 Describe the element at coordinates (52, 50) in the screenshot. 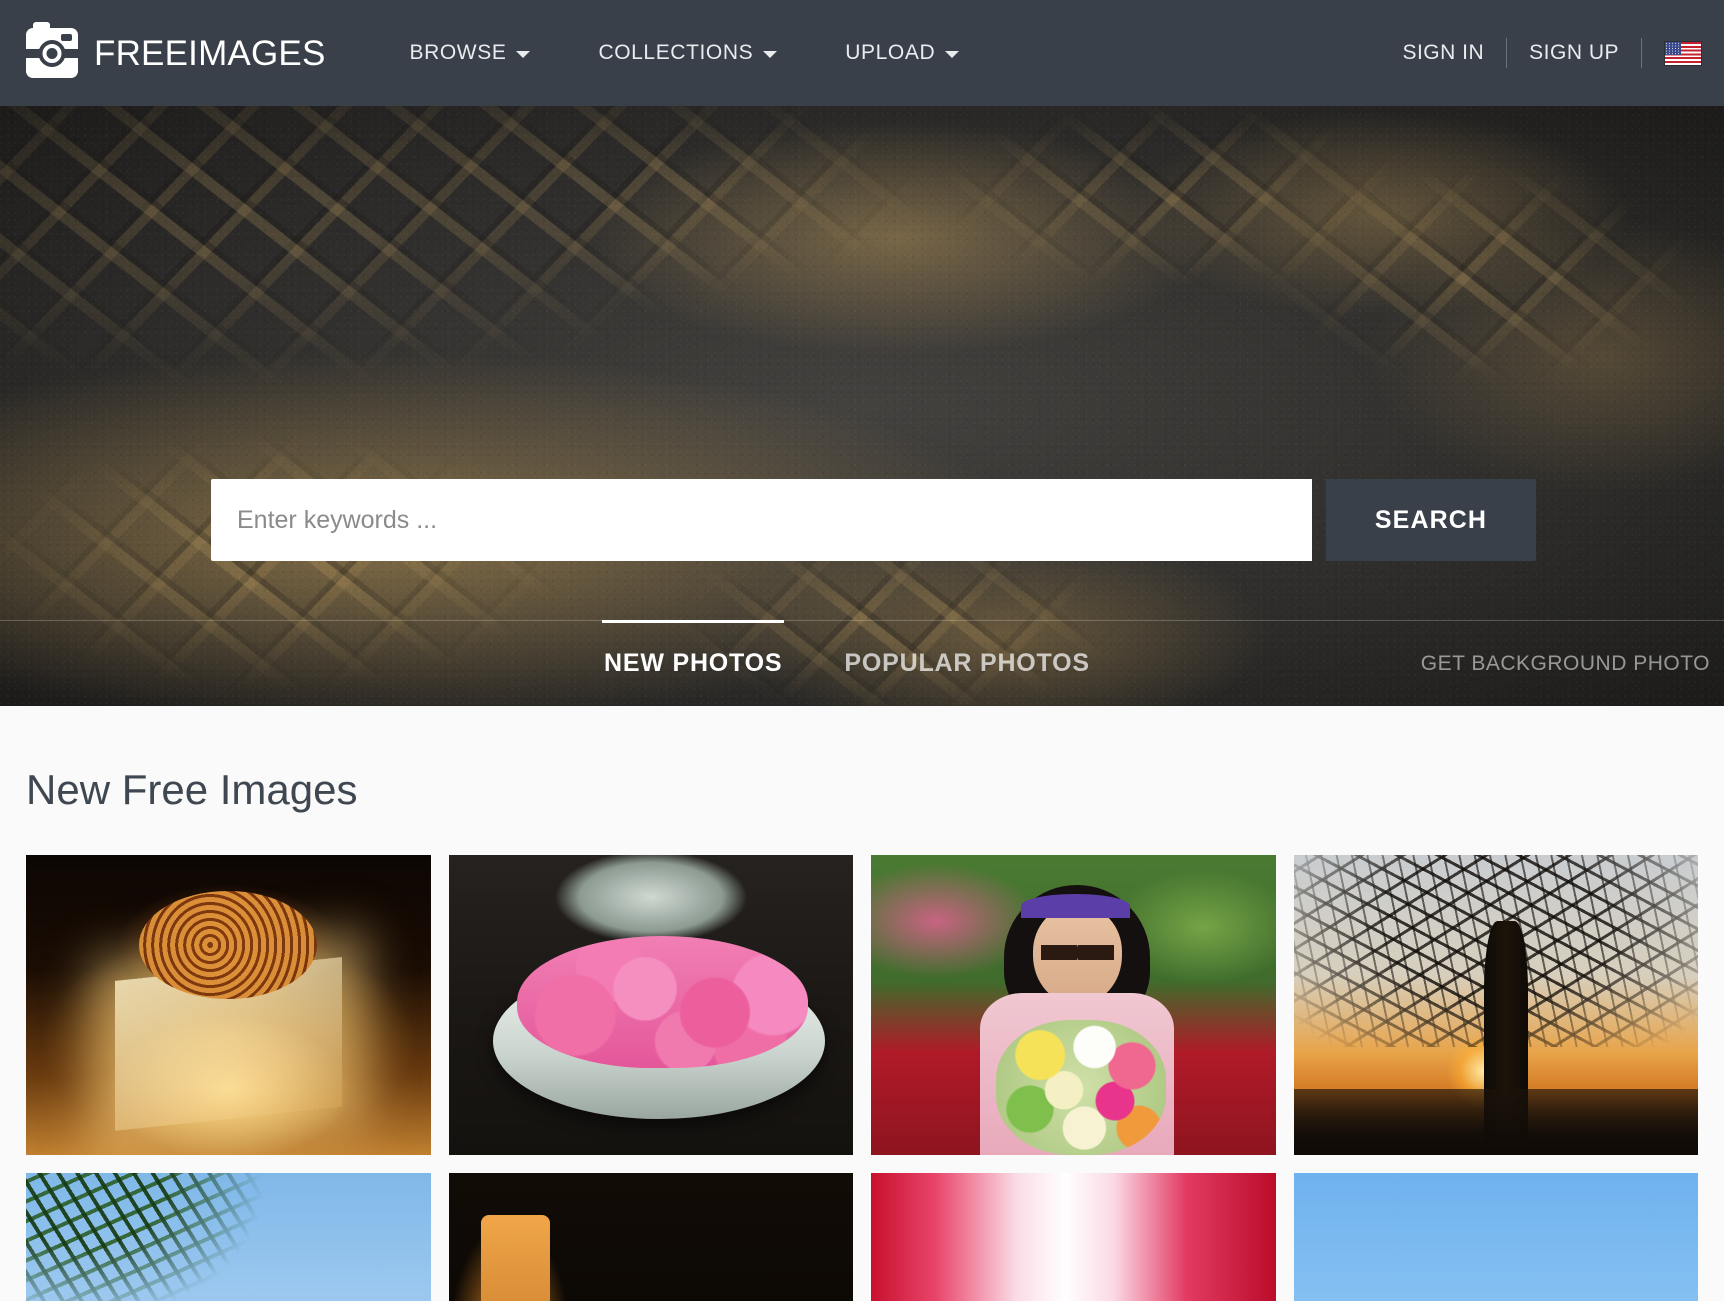

I see `camera-eye-icon` at that location.